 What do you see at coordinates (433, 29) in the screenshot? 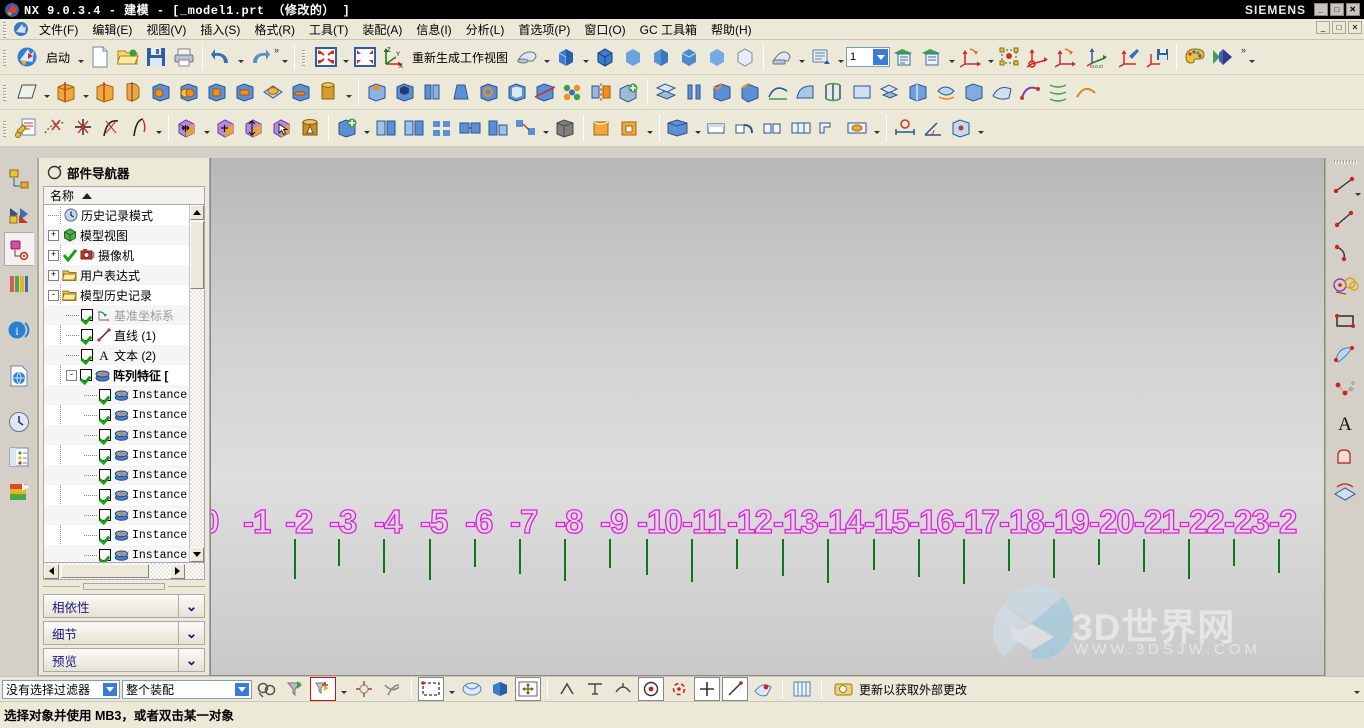
I see `menu-item-information: 信息(I)` at bounding box center [433, 29].